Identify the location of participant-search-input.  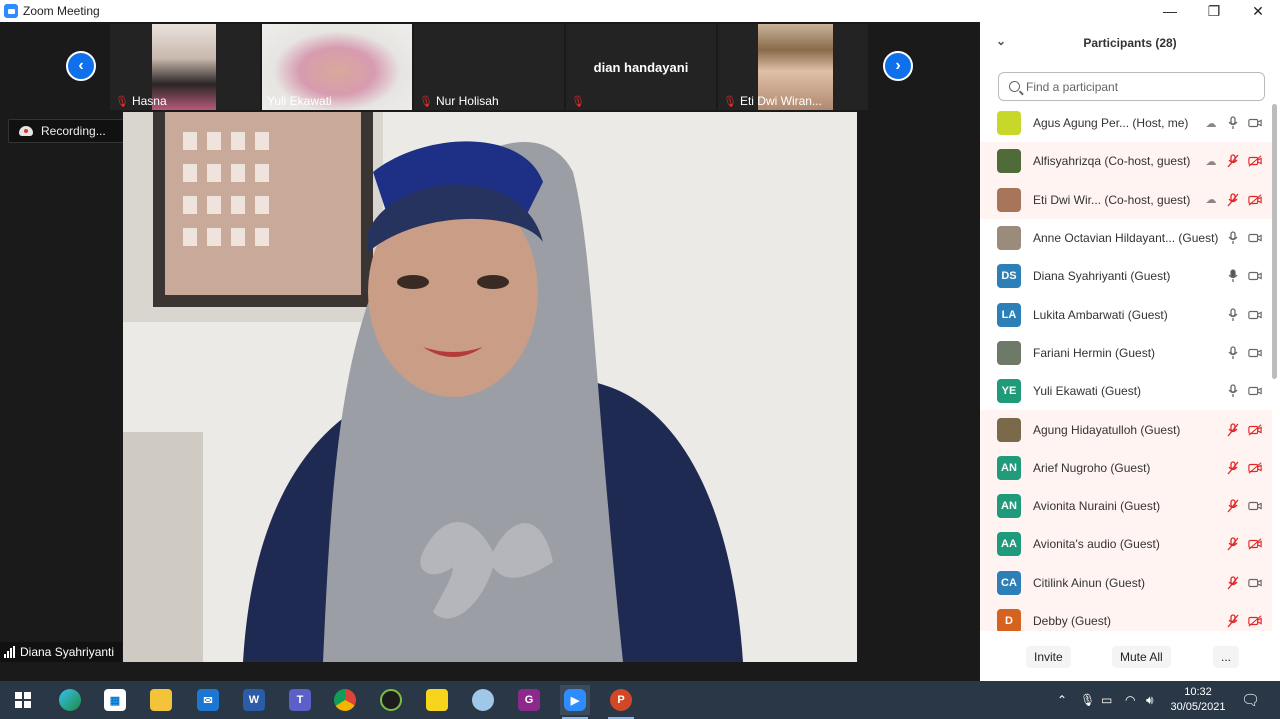
(1136, 86).